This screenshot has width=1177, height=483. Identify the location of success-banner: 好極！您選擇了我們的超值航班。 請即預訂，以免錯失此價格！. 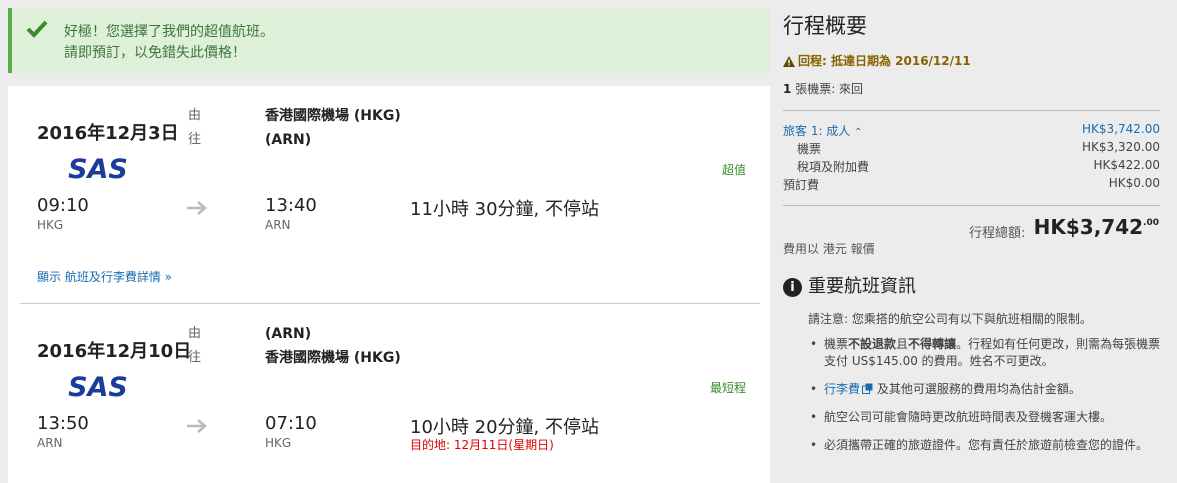
(389, 40).